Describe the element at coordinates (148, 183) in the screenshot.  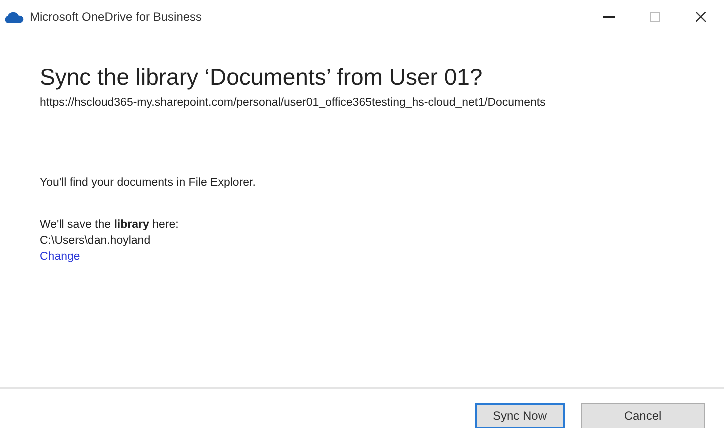
I see `info-text: You'll find your documents in File Explorer.` at that location.